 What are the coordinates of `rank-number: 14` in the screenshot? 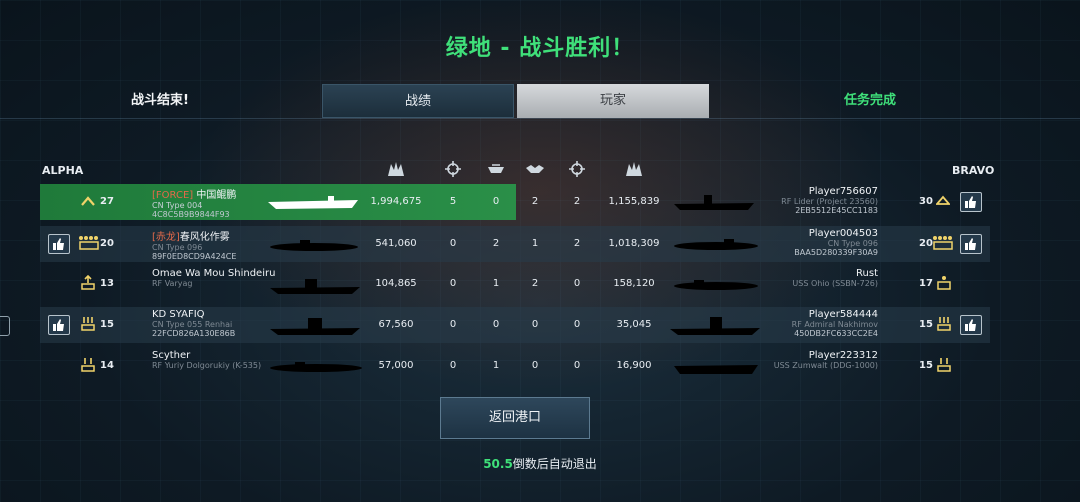 It's located at (107, 365).